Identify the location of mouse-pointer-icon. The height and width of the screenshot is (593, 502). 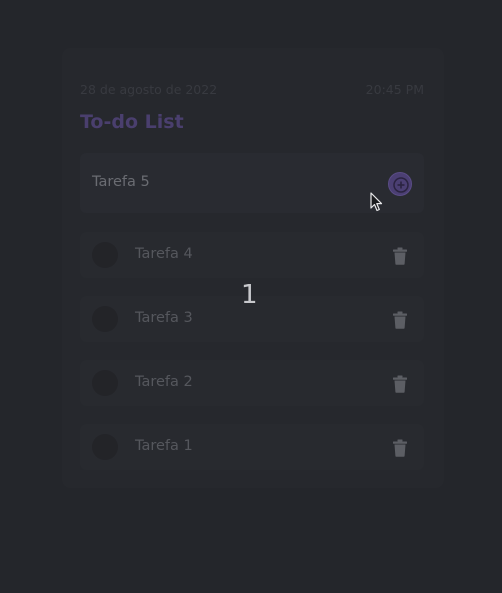
(376, 202).